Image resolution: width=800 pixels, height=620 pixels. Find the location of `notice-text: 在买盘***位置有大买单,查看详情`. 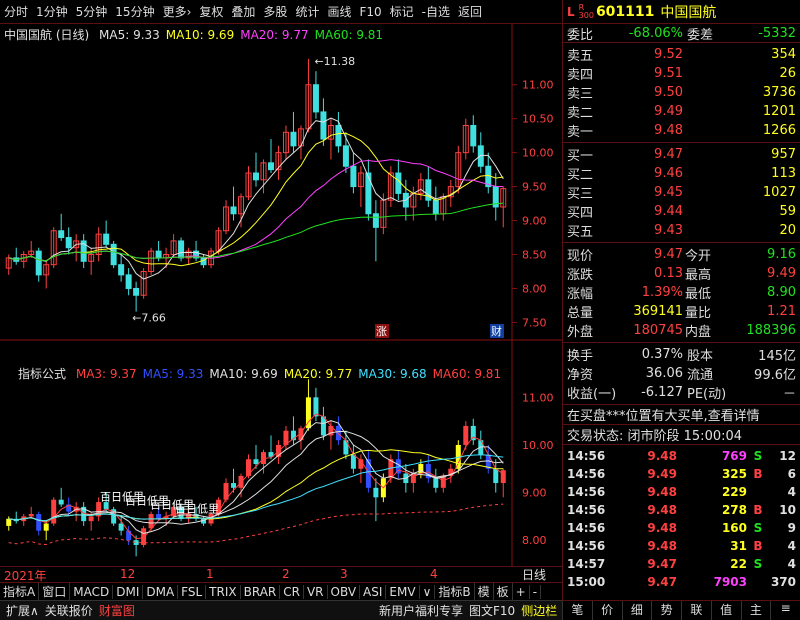

notice-text: 在买盘***位置有大买单,查看详情 is located at coordinates (663, 414).